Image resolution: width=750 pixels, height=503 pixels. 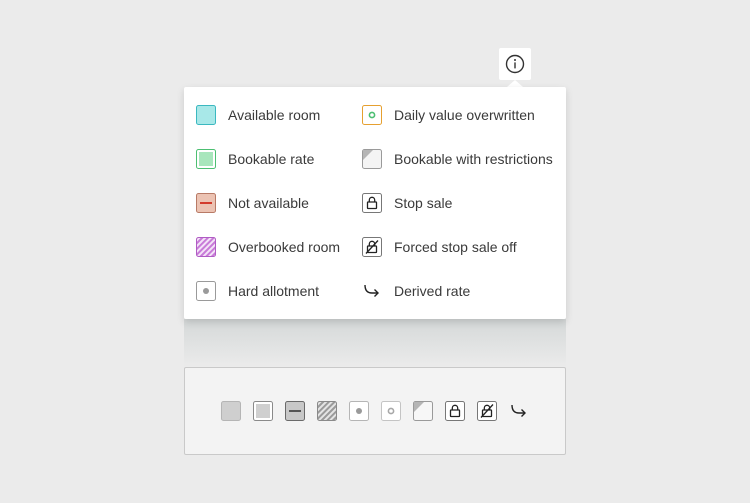 What do you see at coordinates (515, 83) in the screenshot?
I see `popover-caret` at bounding box center [515, 83].